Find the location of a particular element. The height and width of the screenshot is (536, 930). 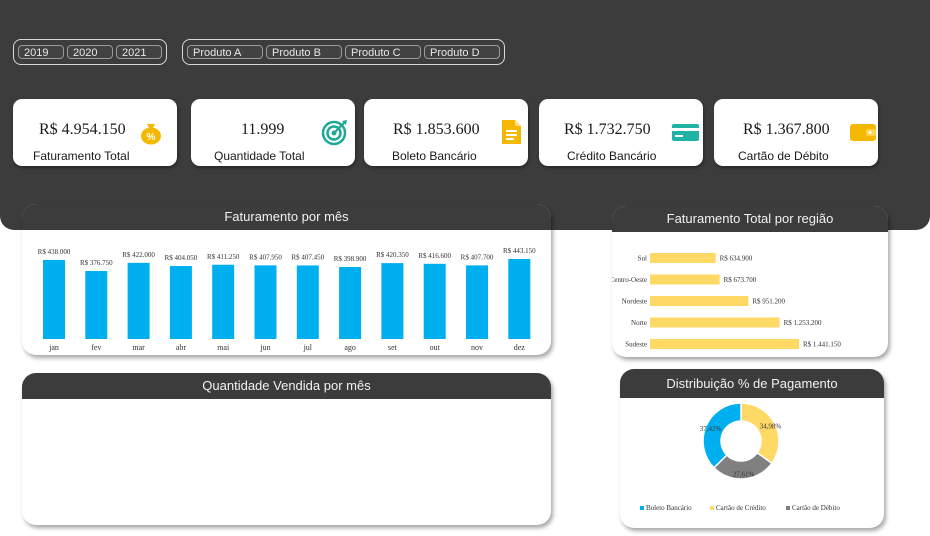

donut-slice is located at coordinates (722, 435).